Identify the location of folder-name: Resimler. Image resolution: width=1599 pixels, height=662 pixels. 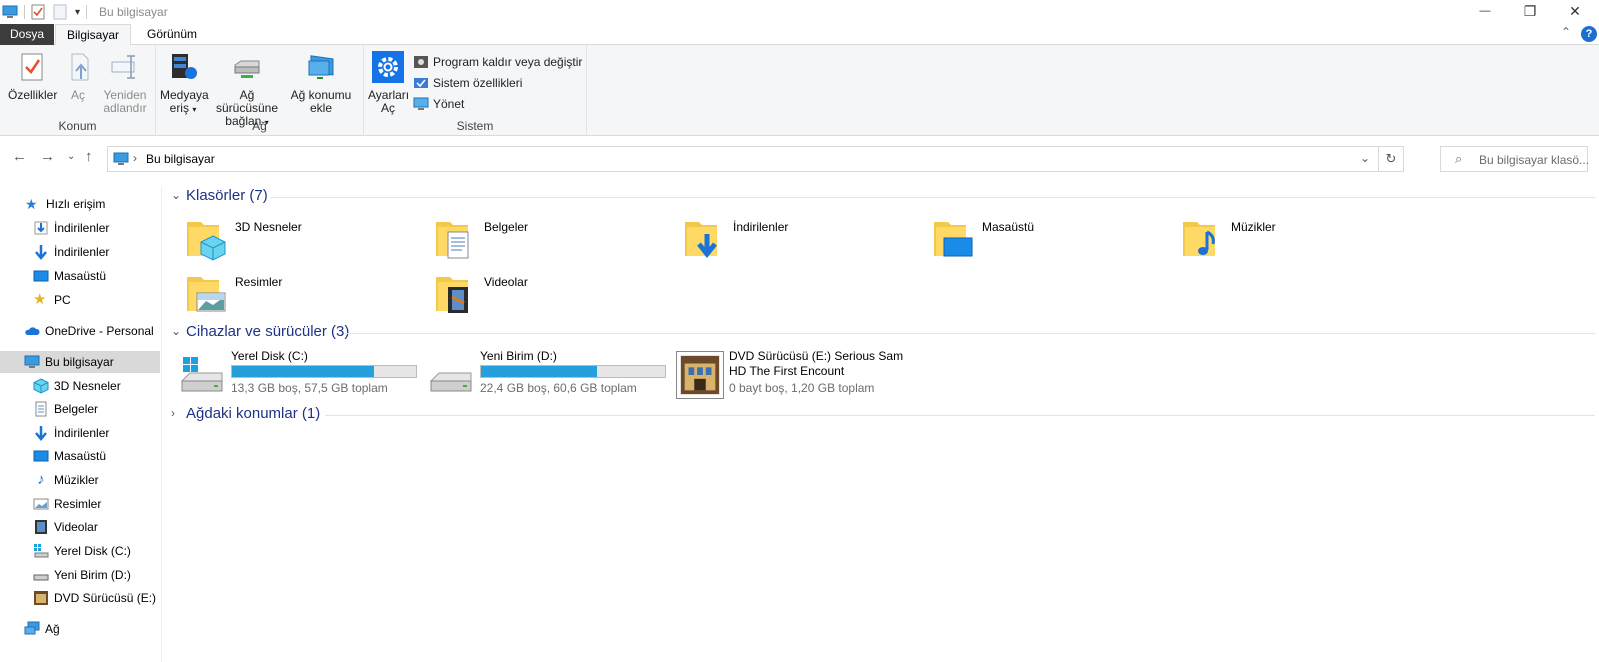
(259, 282).